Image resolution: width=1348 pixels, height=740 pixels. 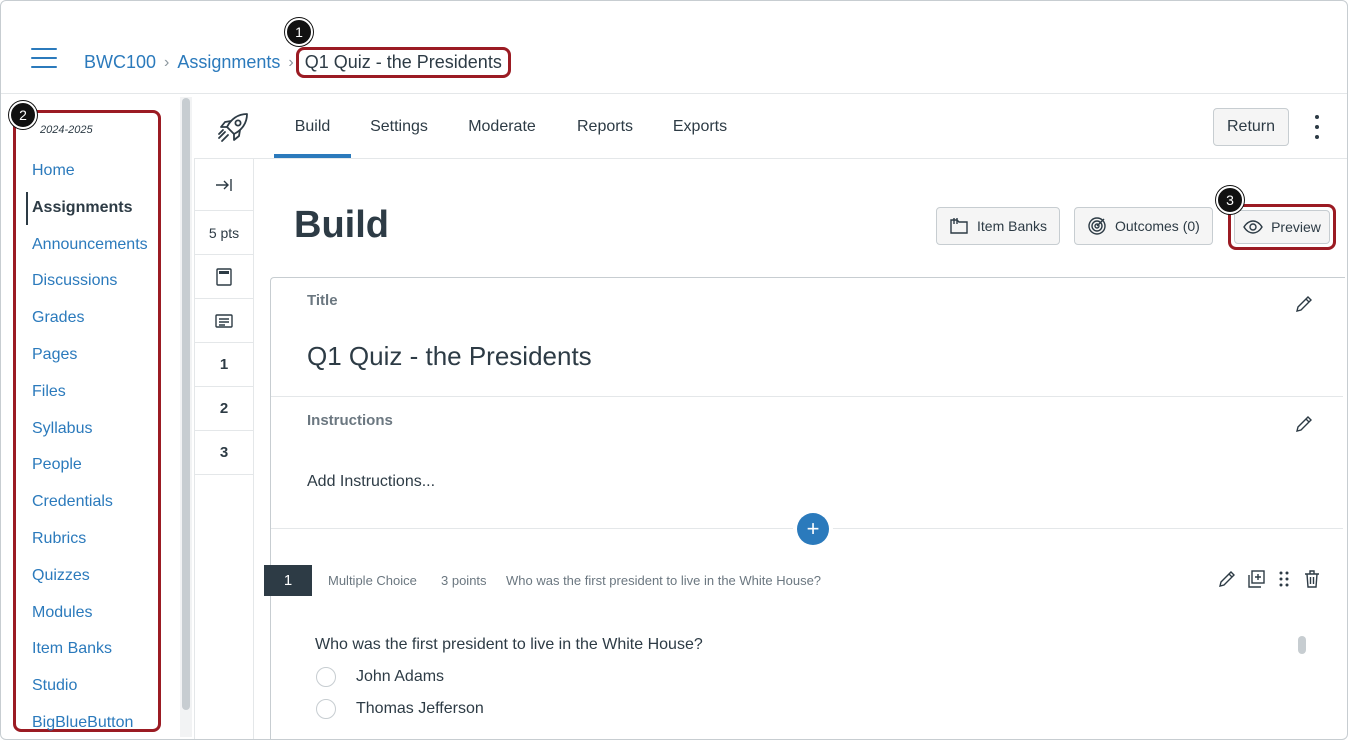 What do you see at coordinates (420, 708) in the screenshot?
I see `answer-label: Thomas Jefferson` at bounding box center [420, 708].